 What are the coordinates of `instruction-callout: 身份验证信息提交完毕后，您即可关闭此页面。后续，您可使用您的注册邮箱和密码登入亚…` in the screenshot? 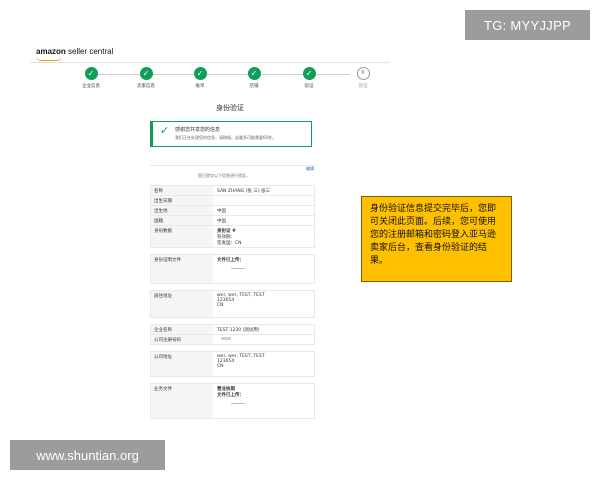 It's located at (436, 239).